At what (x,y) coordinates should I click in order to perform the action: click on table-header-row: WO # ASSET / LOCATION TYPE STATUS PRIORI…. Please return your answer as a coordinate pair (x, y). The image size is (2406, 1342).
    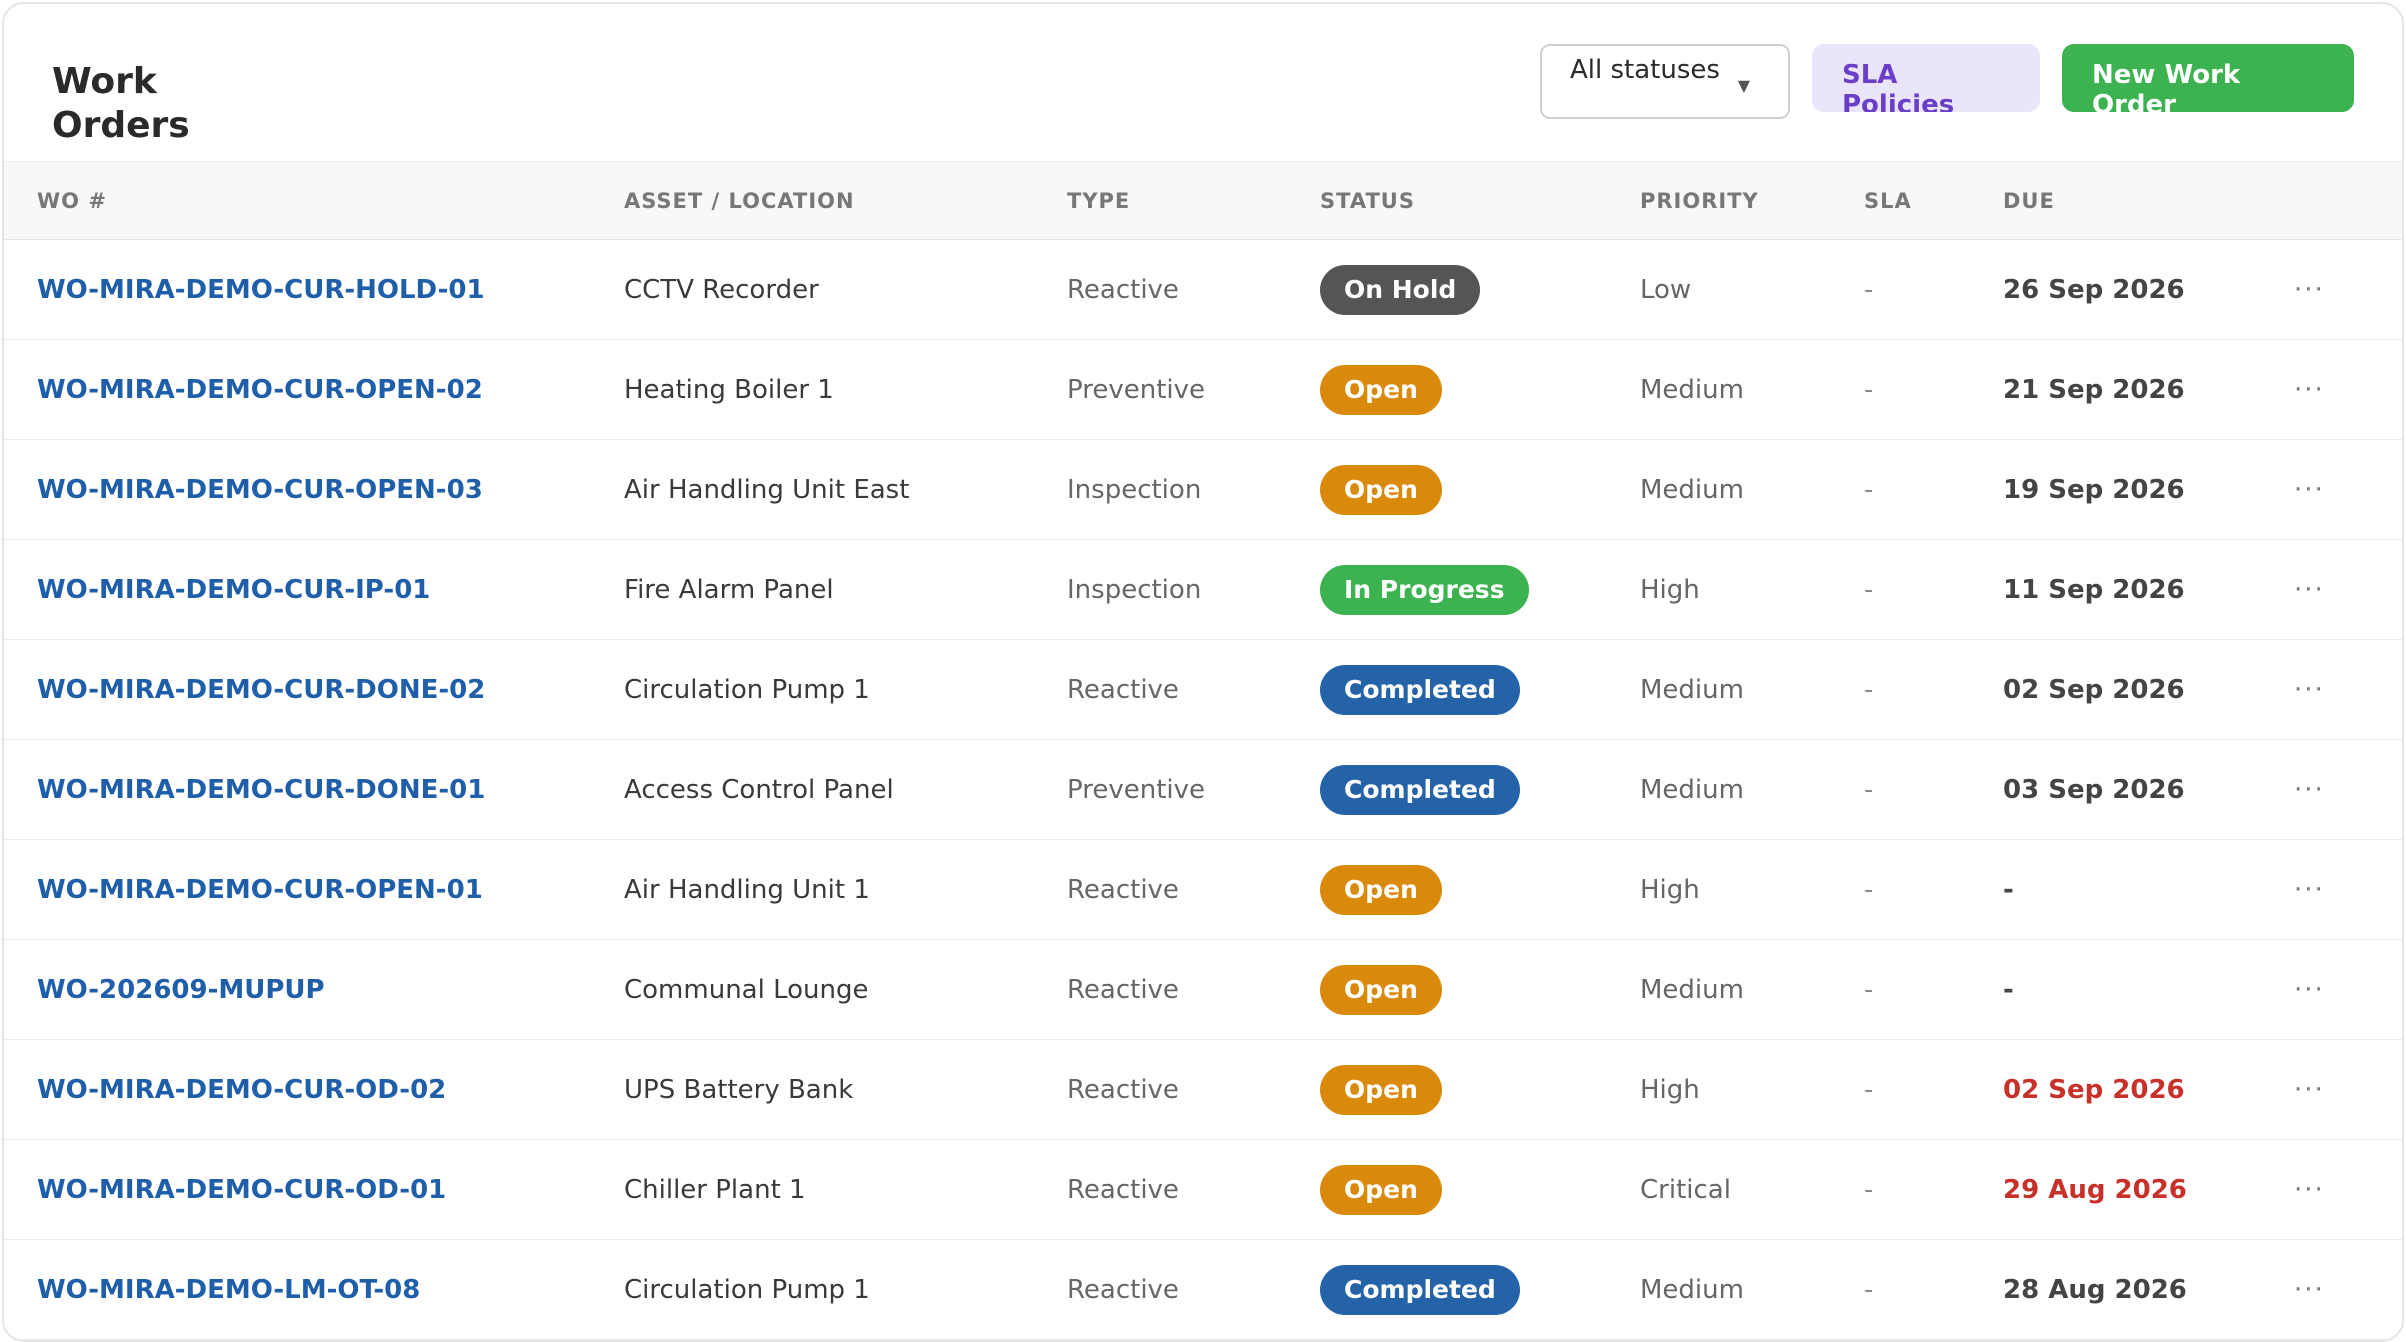
    Looking at the image, I should click on (1203, 200).